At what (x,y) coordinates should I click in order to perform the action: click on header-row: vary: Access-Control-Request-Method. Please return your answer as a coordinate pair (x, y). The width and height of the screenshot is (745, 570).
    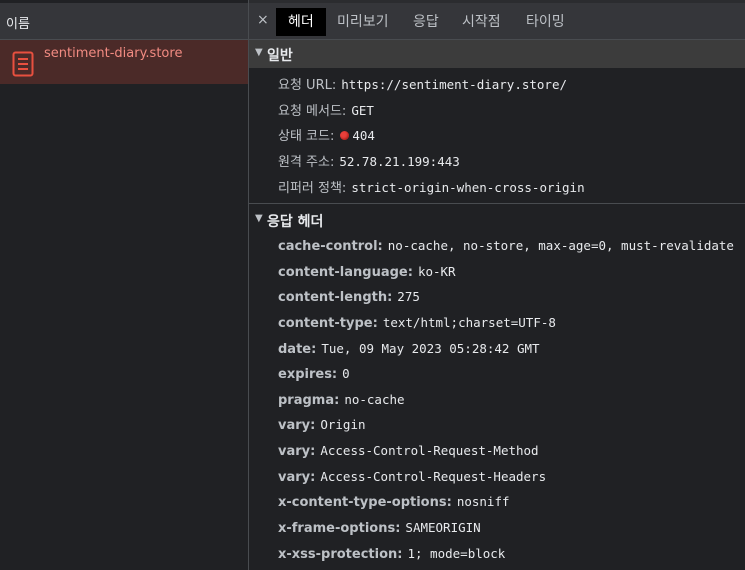
    Looking at the image, I should click on (408, 453).